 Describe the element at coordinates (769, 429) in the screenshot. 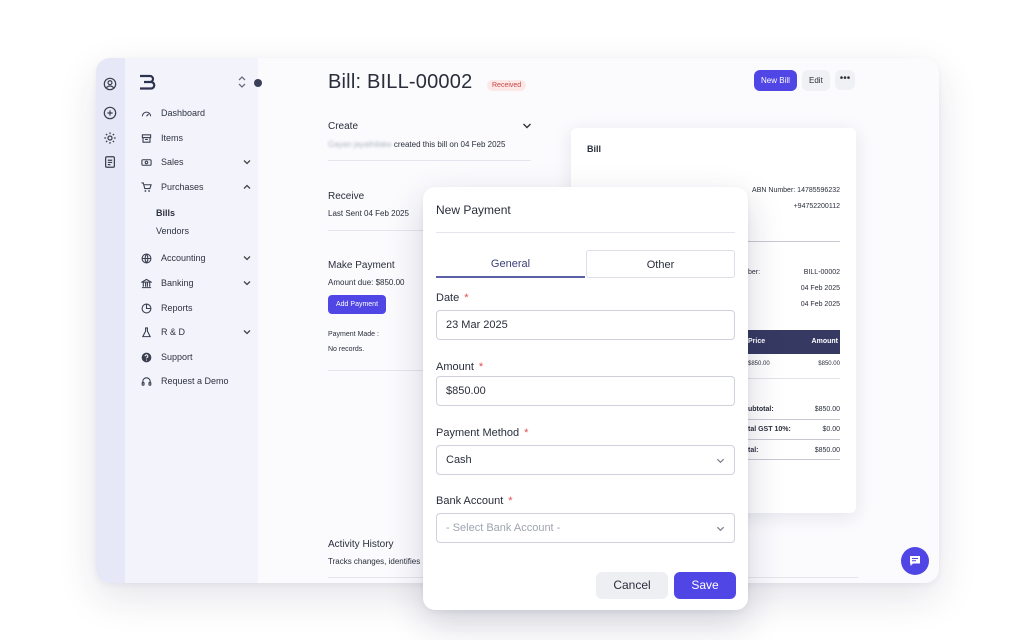

I see `gst-label: tal GST 10%:` at that location.